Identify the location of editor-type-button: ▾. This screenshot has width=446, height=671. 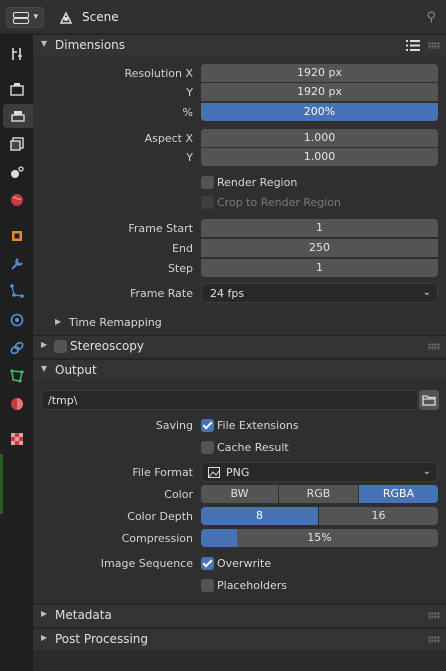
(25, 17).